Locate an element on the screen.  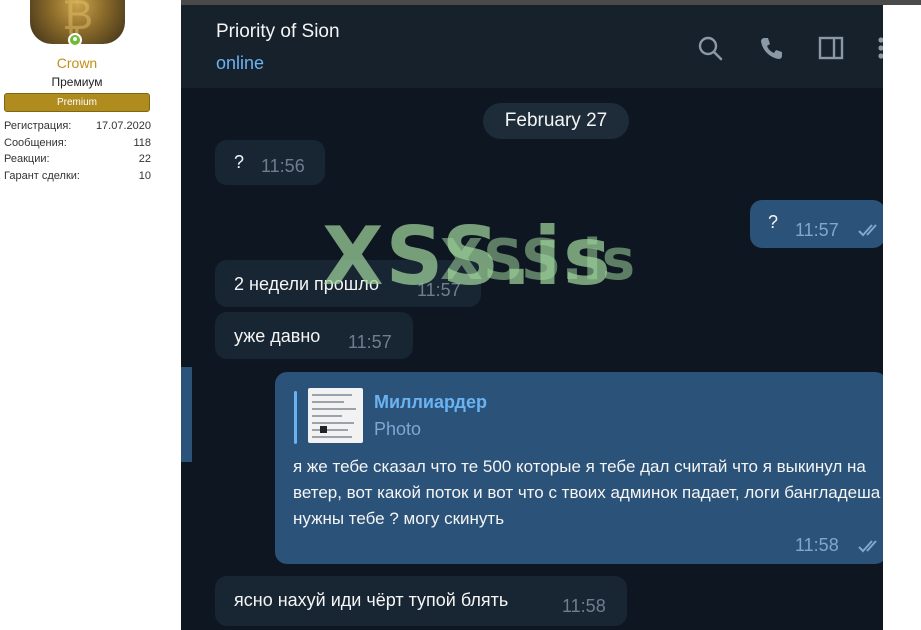
message-text: уже давно is located at coordinates (277, 336).